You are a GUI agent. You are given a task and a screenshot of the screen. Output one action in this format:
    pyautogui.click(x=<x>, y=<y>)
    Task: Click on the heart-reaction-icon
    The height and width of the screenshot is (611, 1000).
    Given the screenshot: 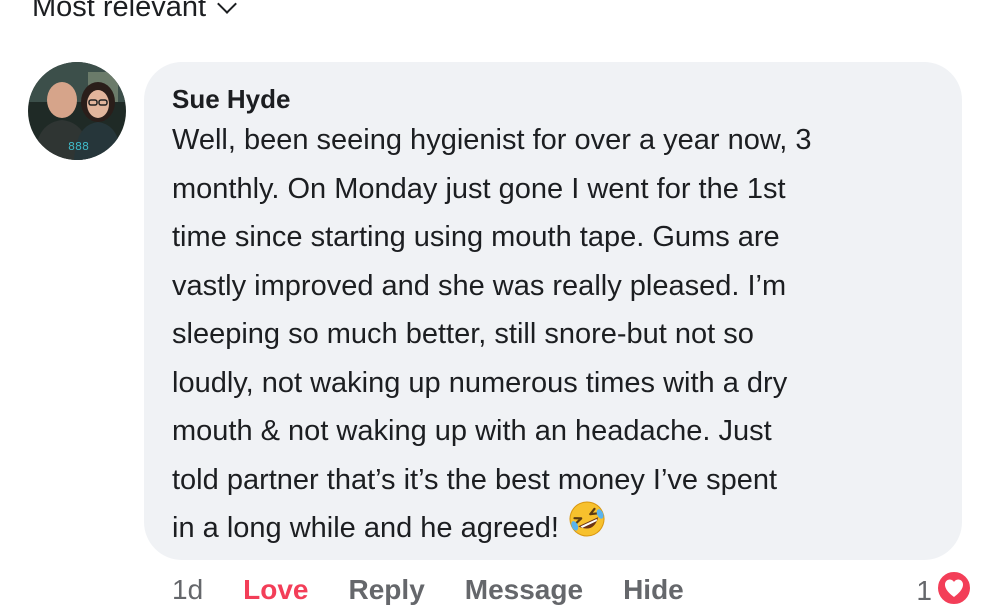 What is the action you would take?
    pyautogui.click(x=954, y=590)
    